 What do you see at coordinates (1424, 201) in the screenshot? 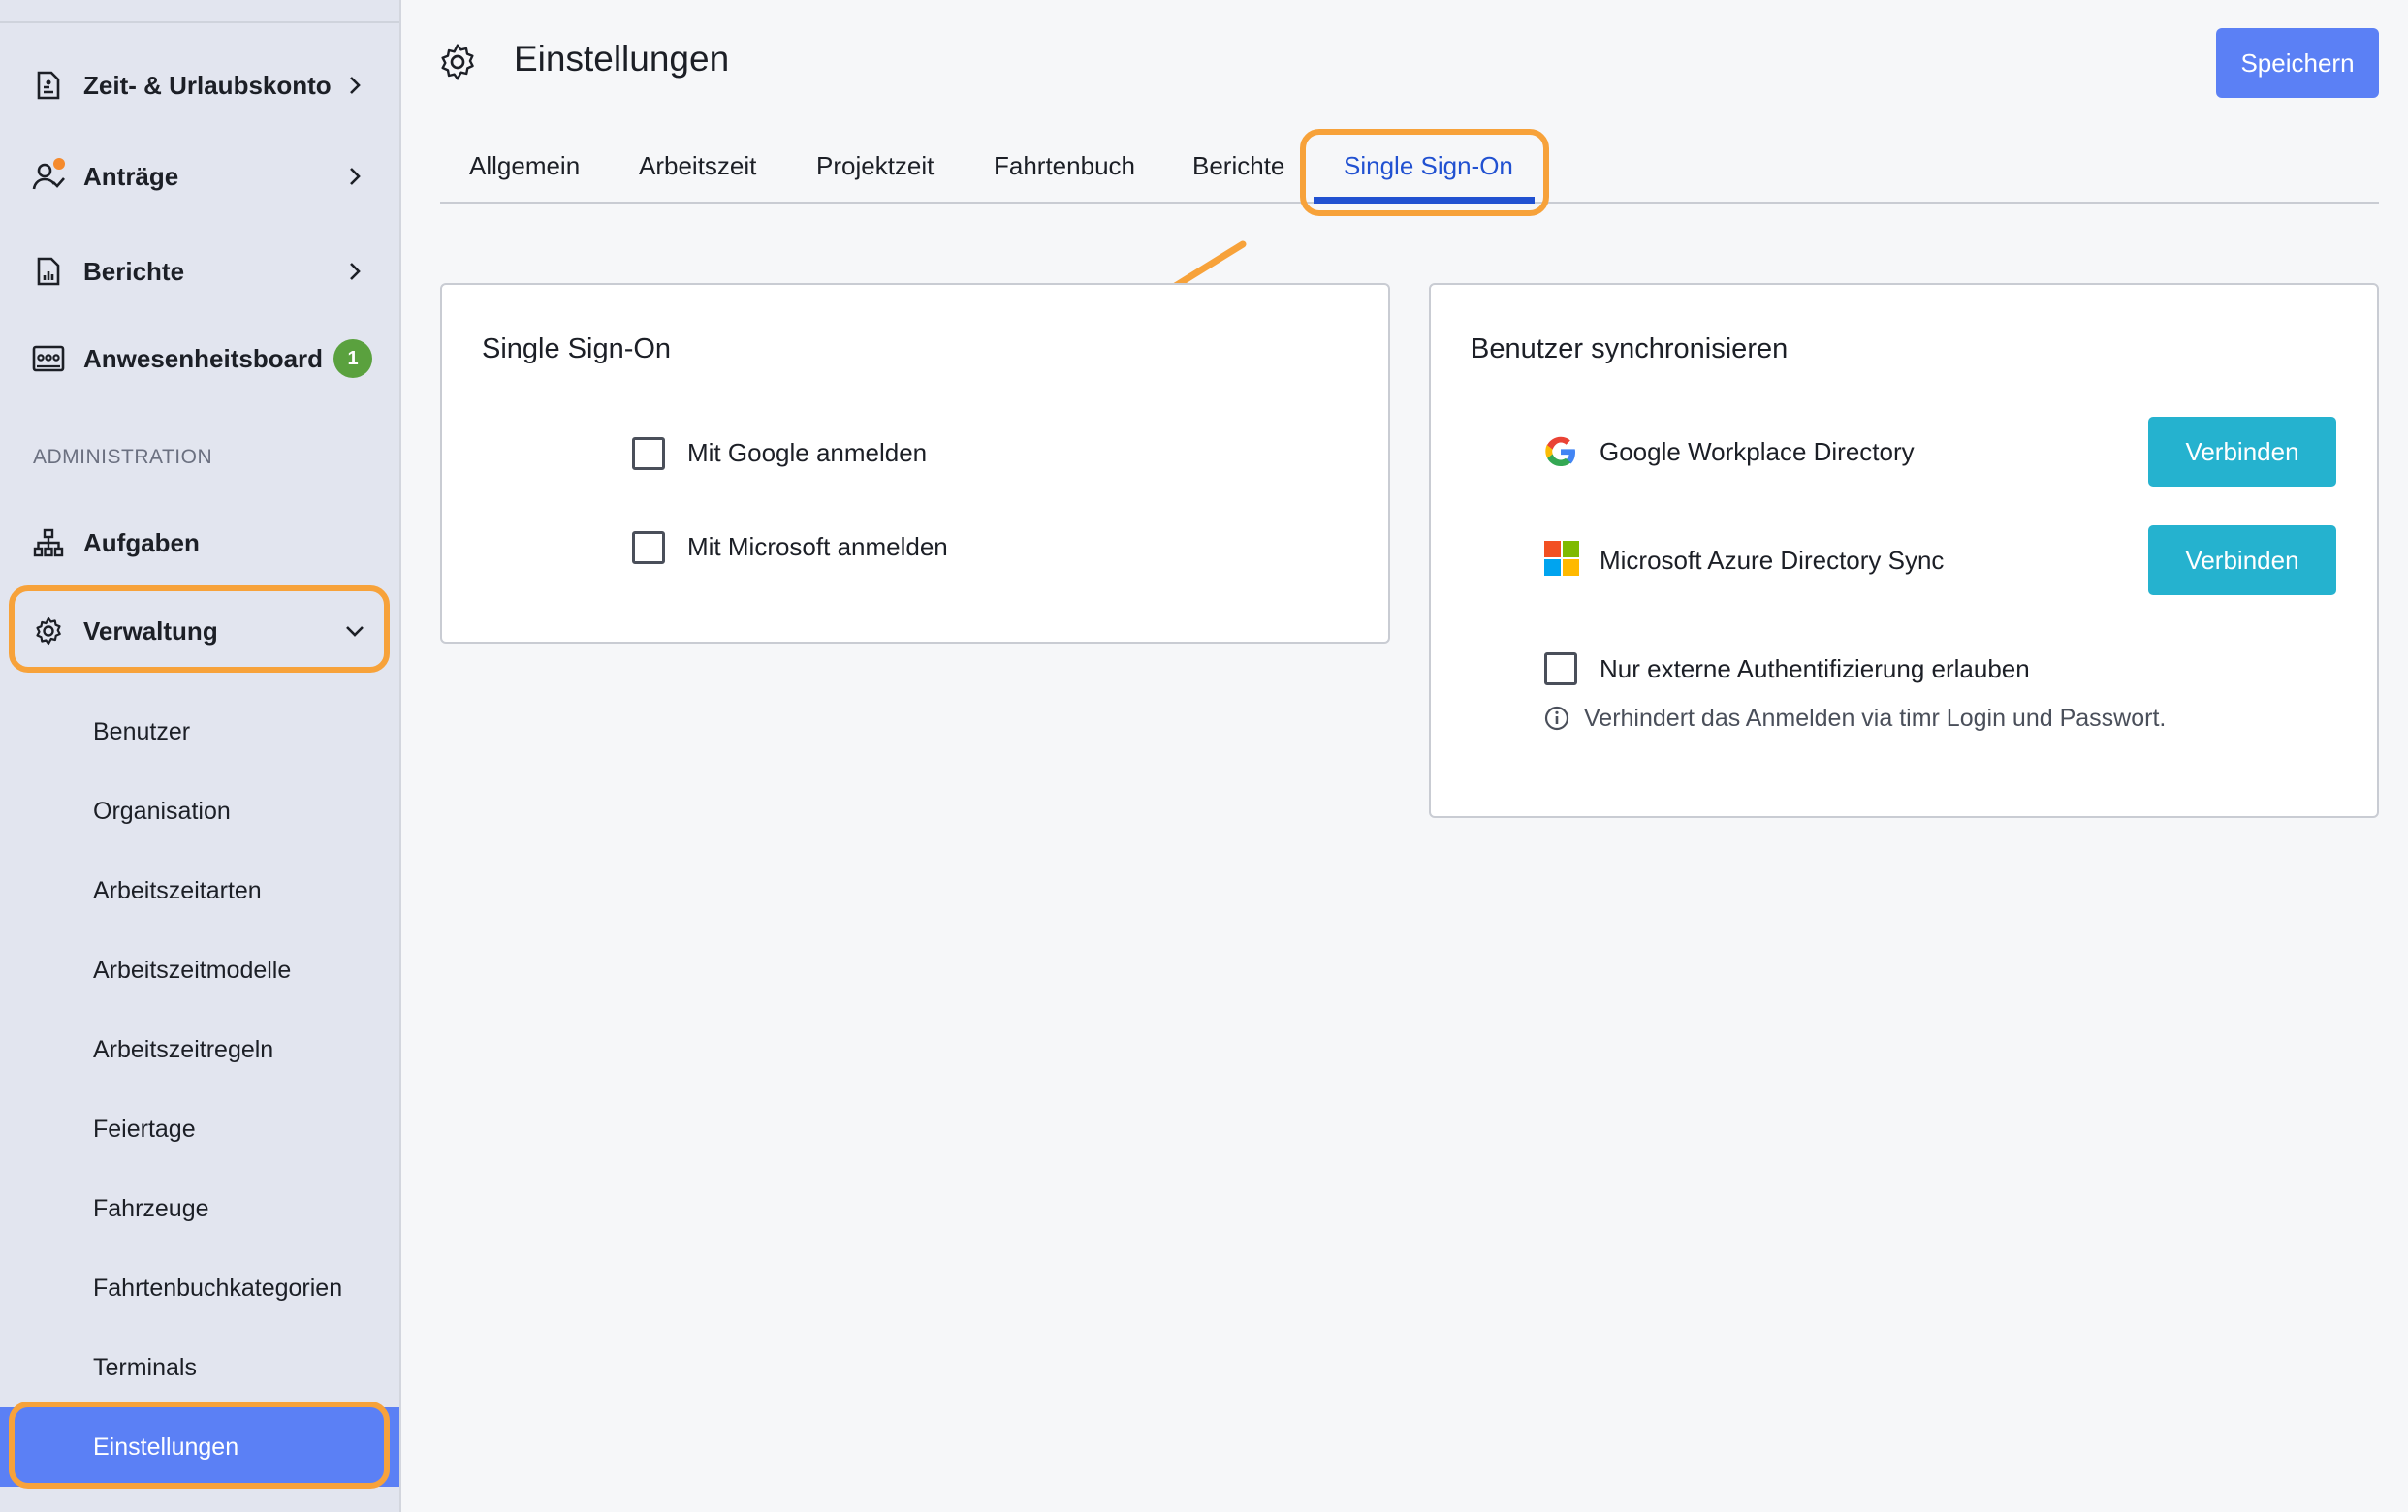
I see `active-tab-indicator` at bounding box center [1424, 201].